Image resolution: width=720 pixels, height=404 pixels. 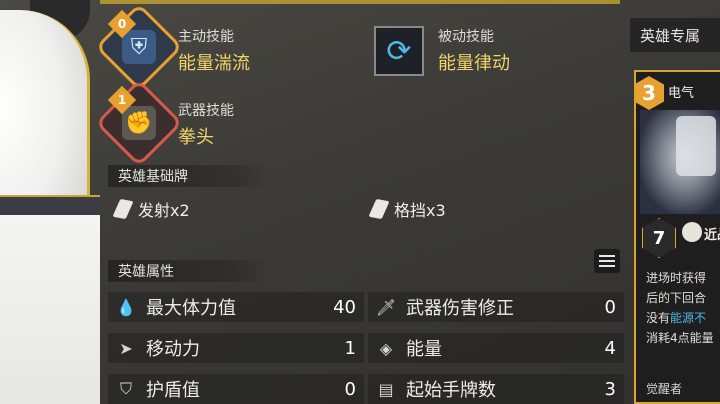 What do you see at coordinates (126, 348) in the screenshot?
I see `boot-icon: ➤` at bounding box center [126, 348].